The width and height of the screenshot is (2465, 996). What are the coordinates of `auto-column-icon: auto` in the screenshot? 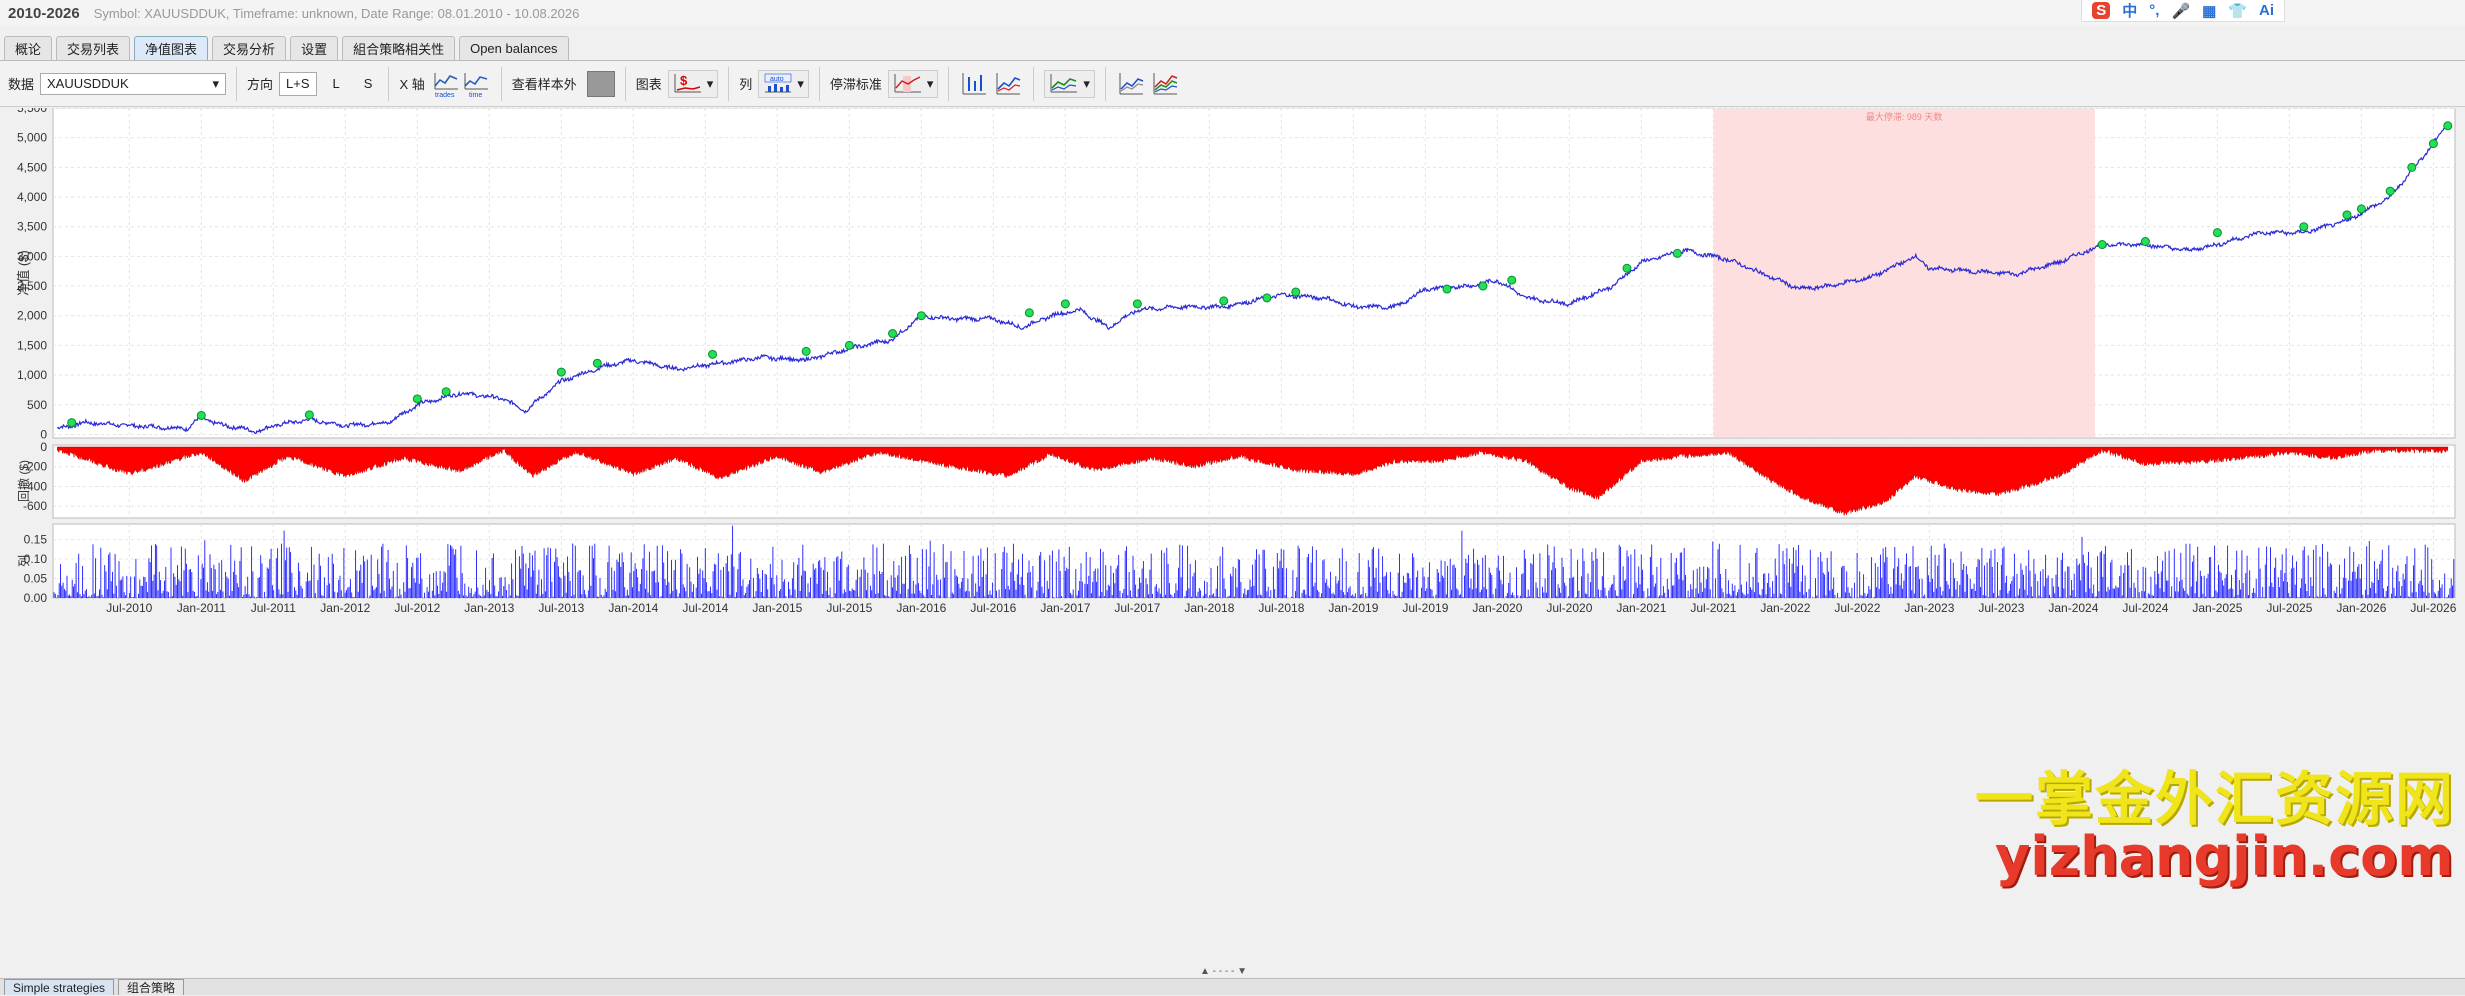 It's located at (778, 82).